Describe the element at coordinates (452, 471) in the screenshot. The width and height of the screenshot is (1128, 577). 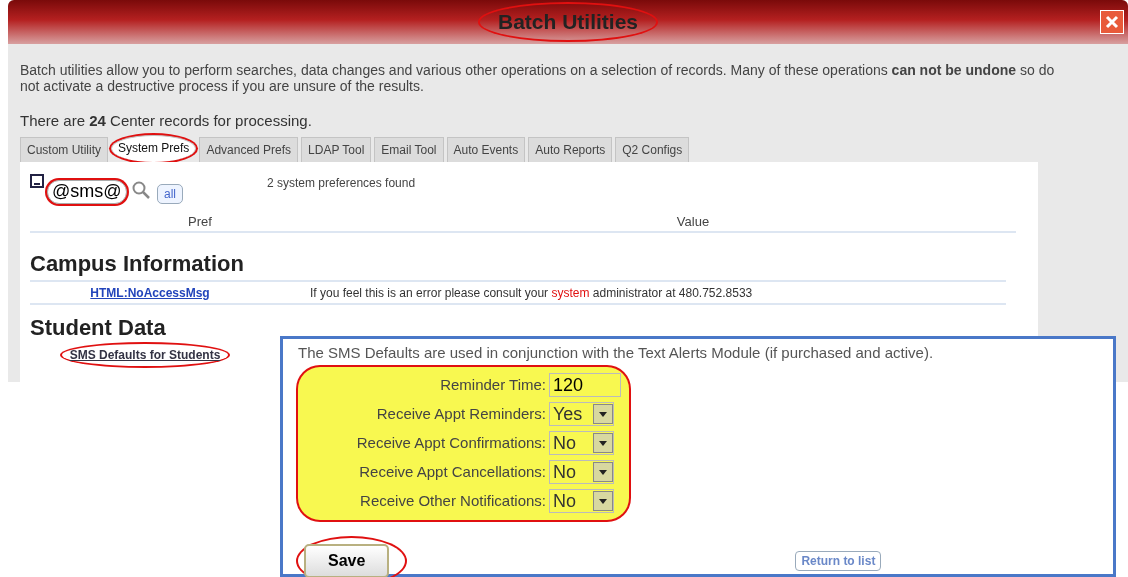
I see `field-label: Receive Appt Cancellations:` at that location.